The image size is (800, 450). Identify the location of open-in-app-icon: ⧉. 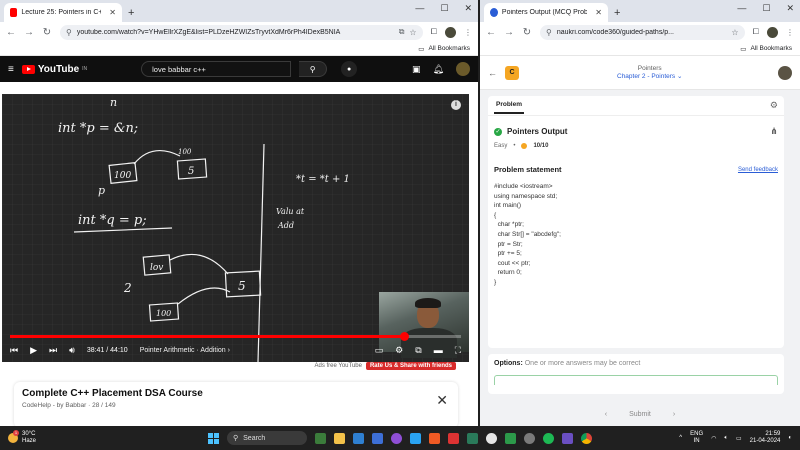
(402, 32).